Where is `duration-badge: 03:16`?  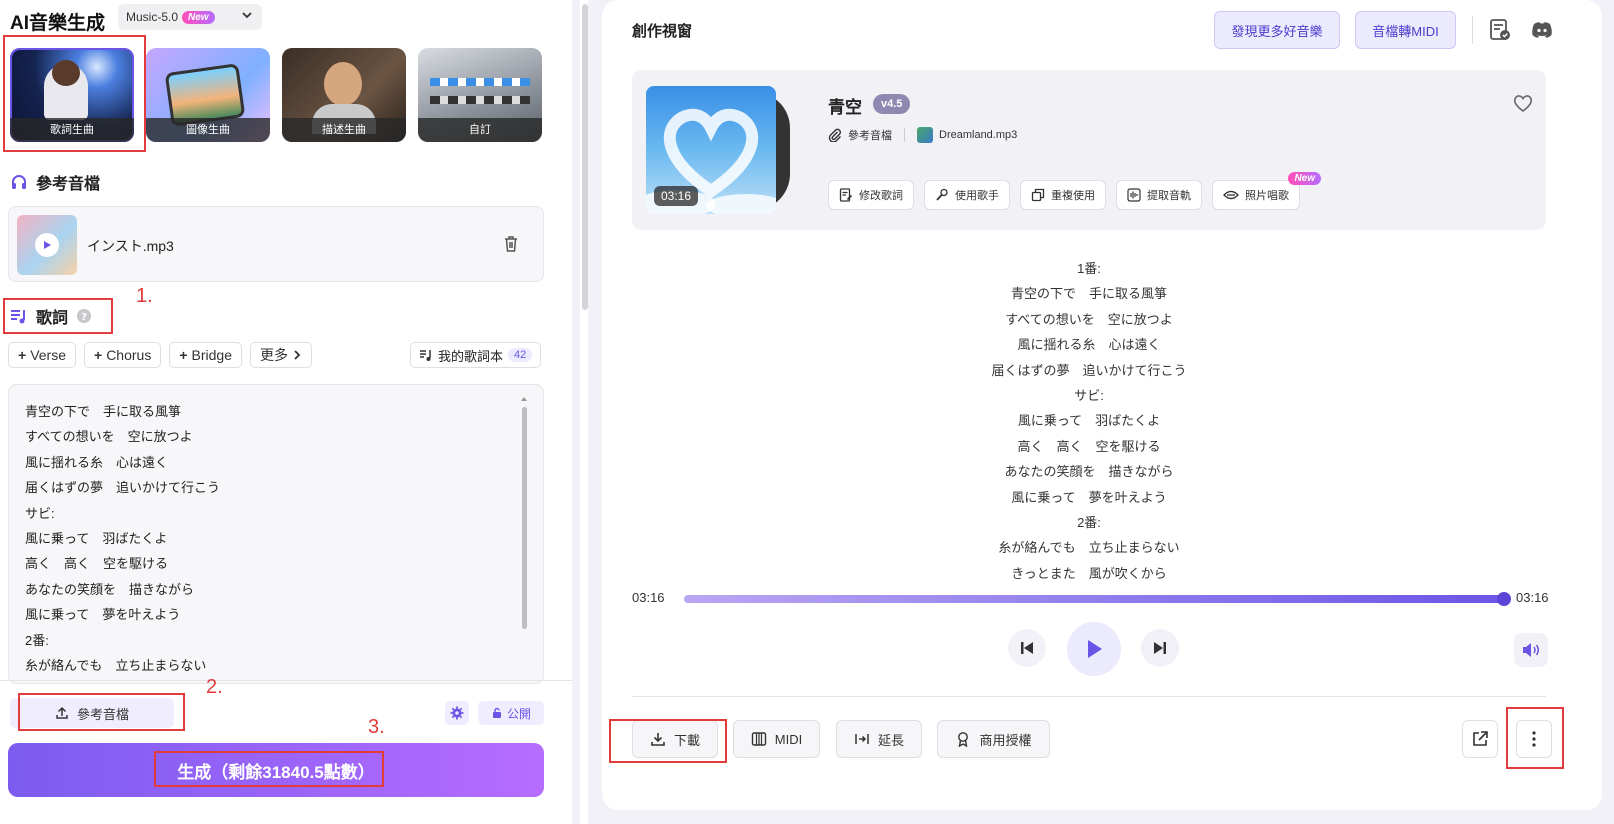
duration-badge: 03:16 is located at coordinates (676, 196).